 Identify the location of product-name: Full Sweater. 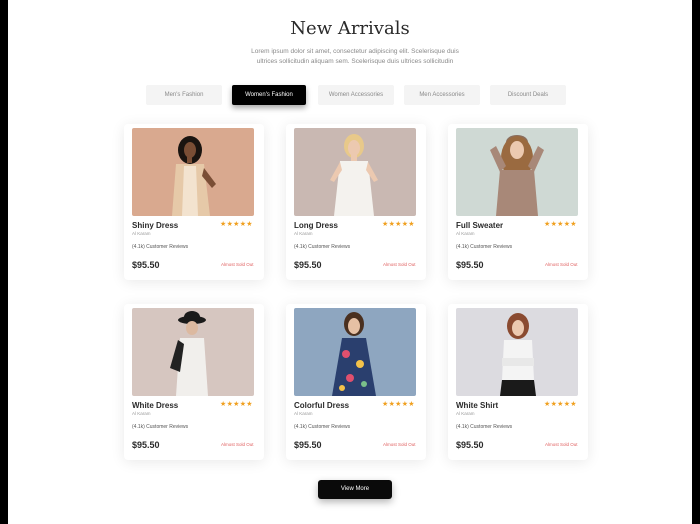
(479, 225).